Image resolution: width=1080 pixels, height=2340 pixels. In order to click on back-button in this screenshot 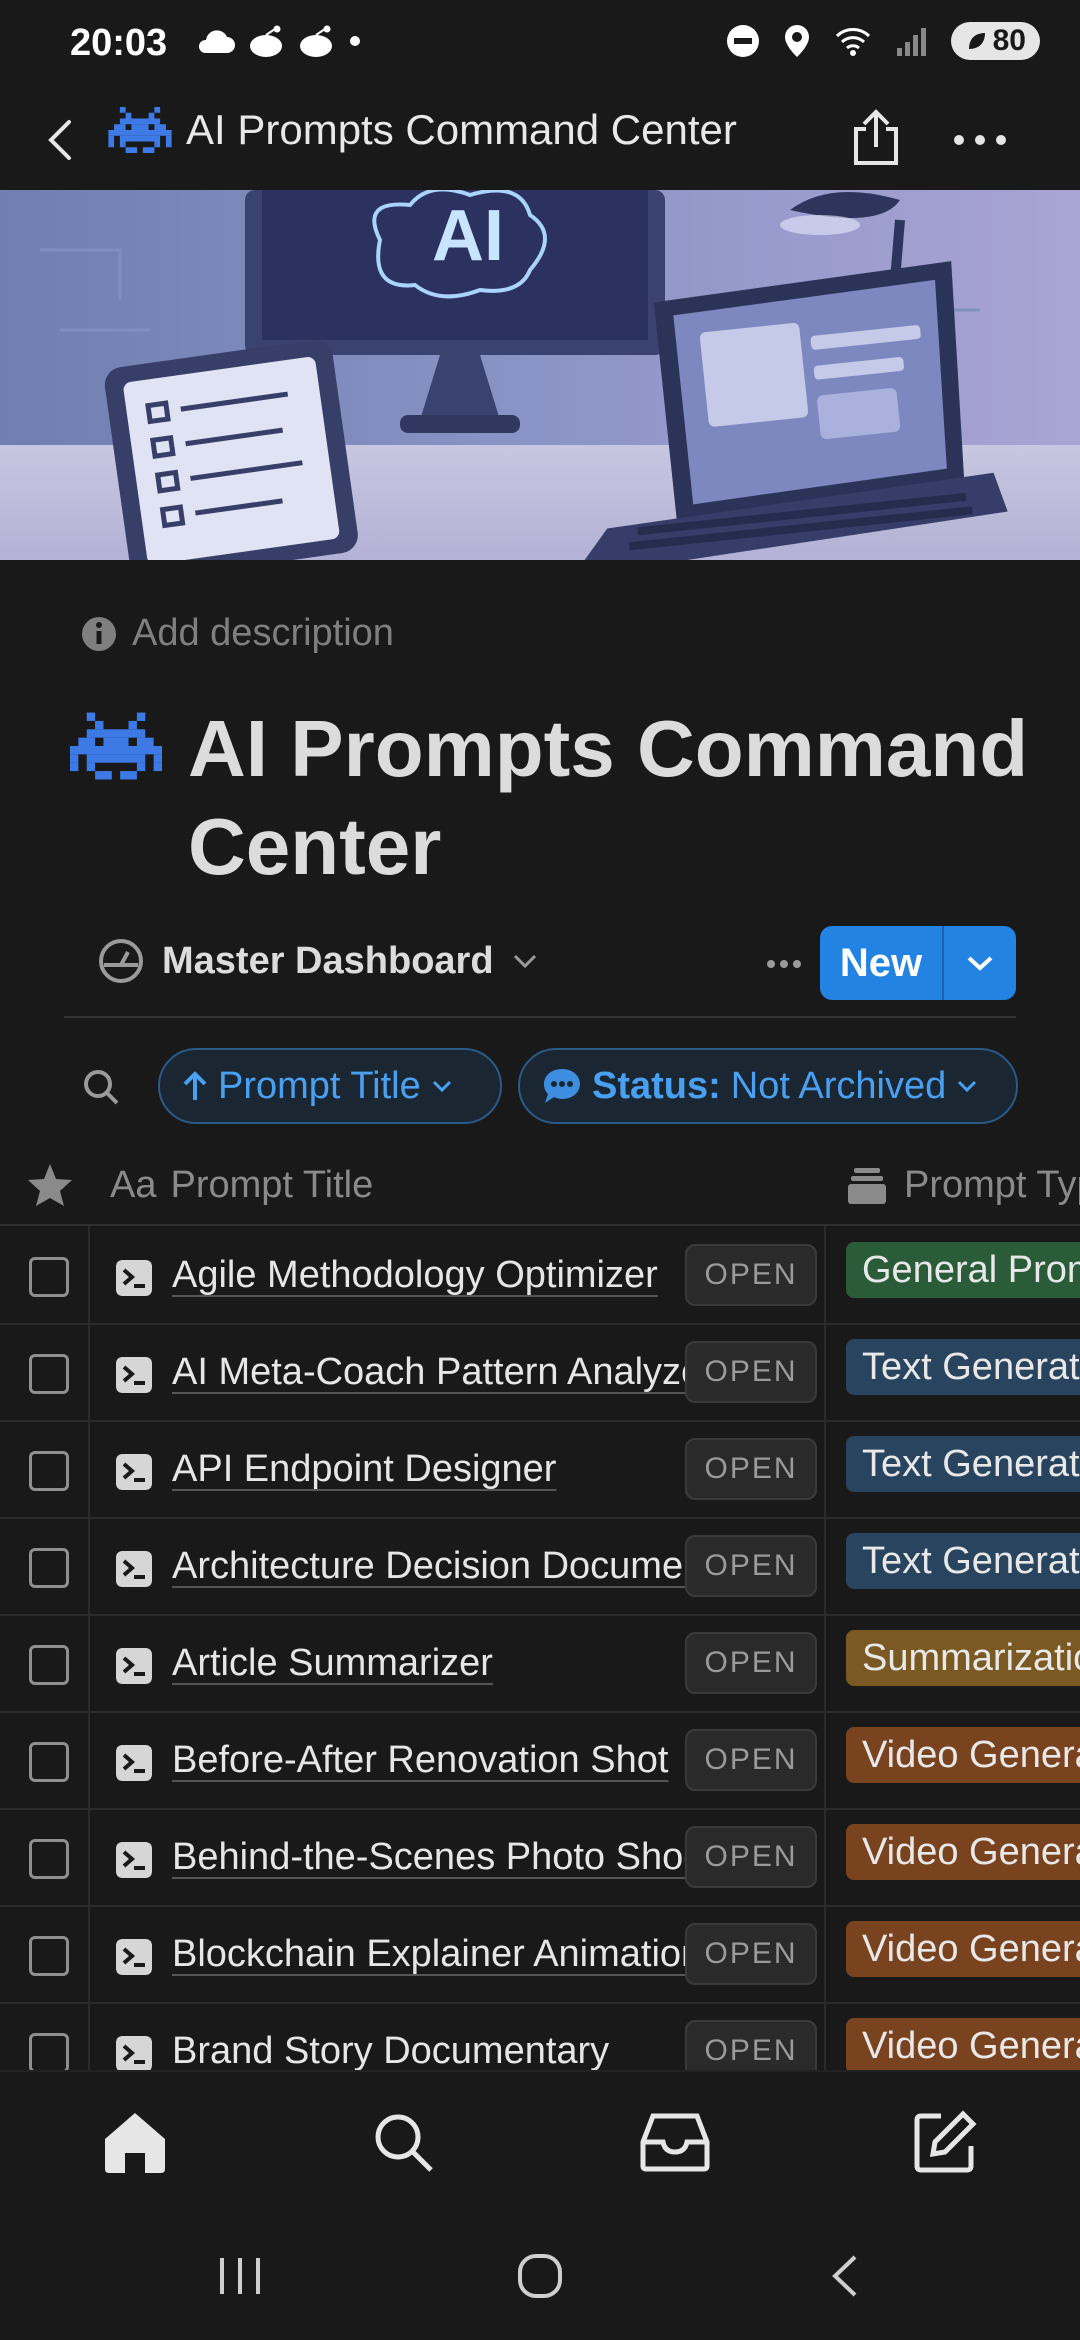, I will do `click(60, 140)`.